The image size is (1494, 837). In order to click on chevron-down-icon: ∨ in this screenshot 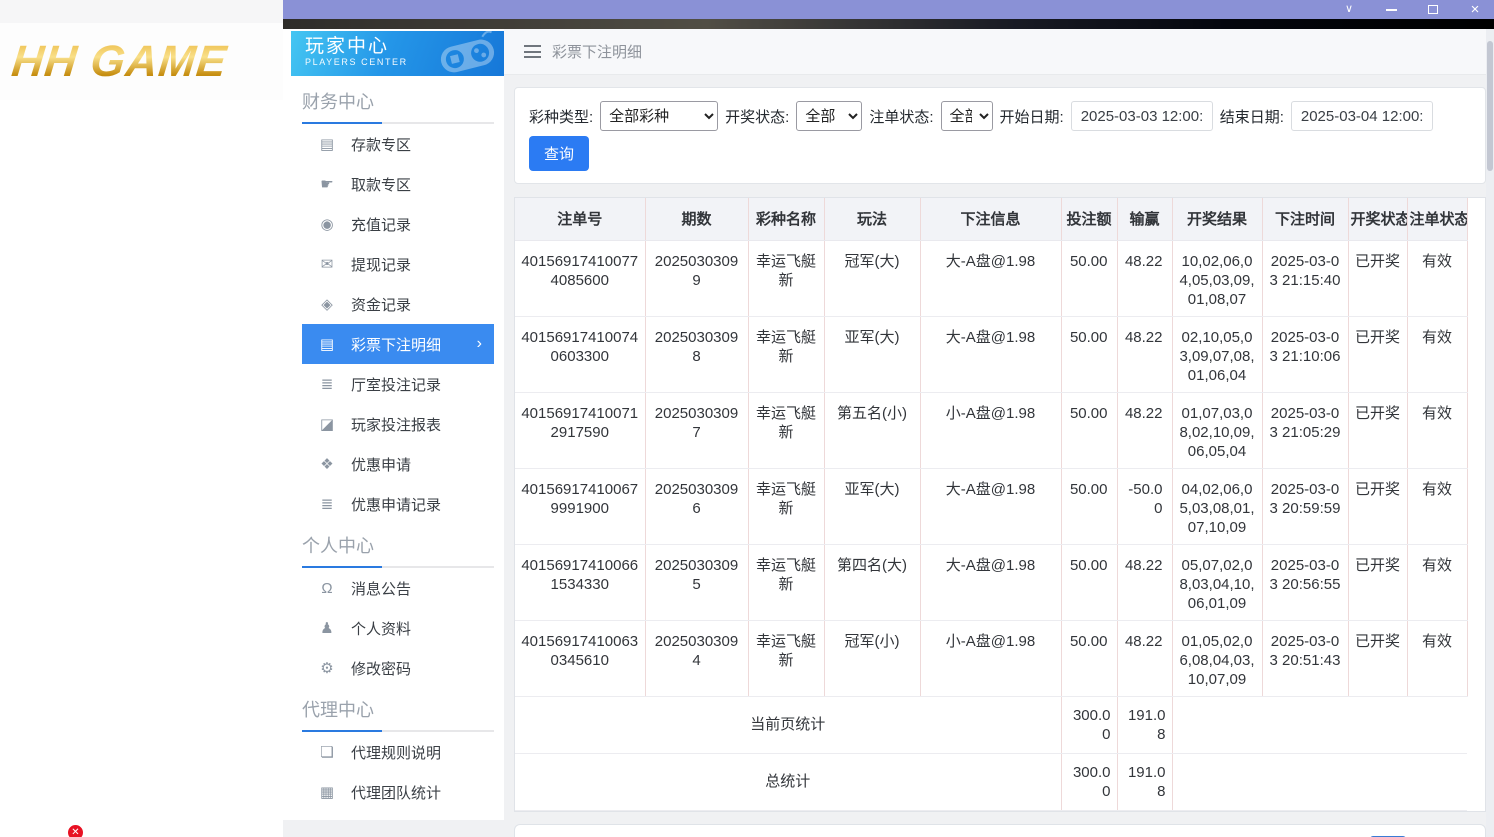, I will do `click(1349, 10)`.